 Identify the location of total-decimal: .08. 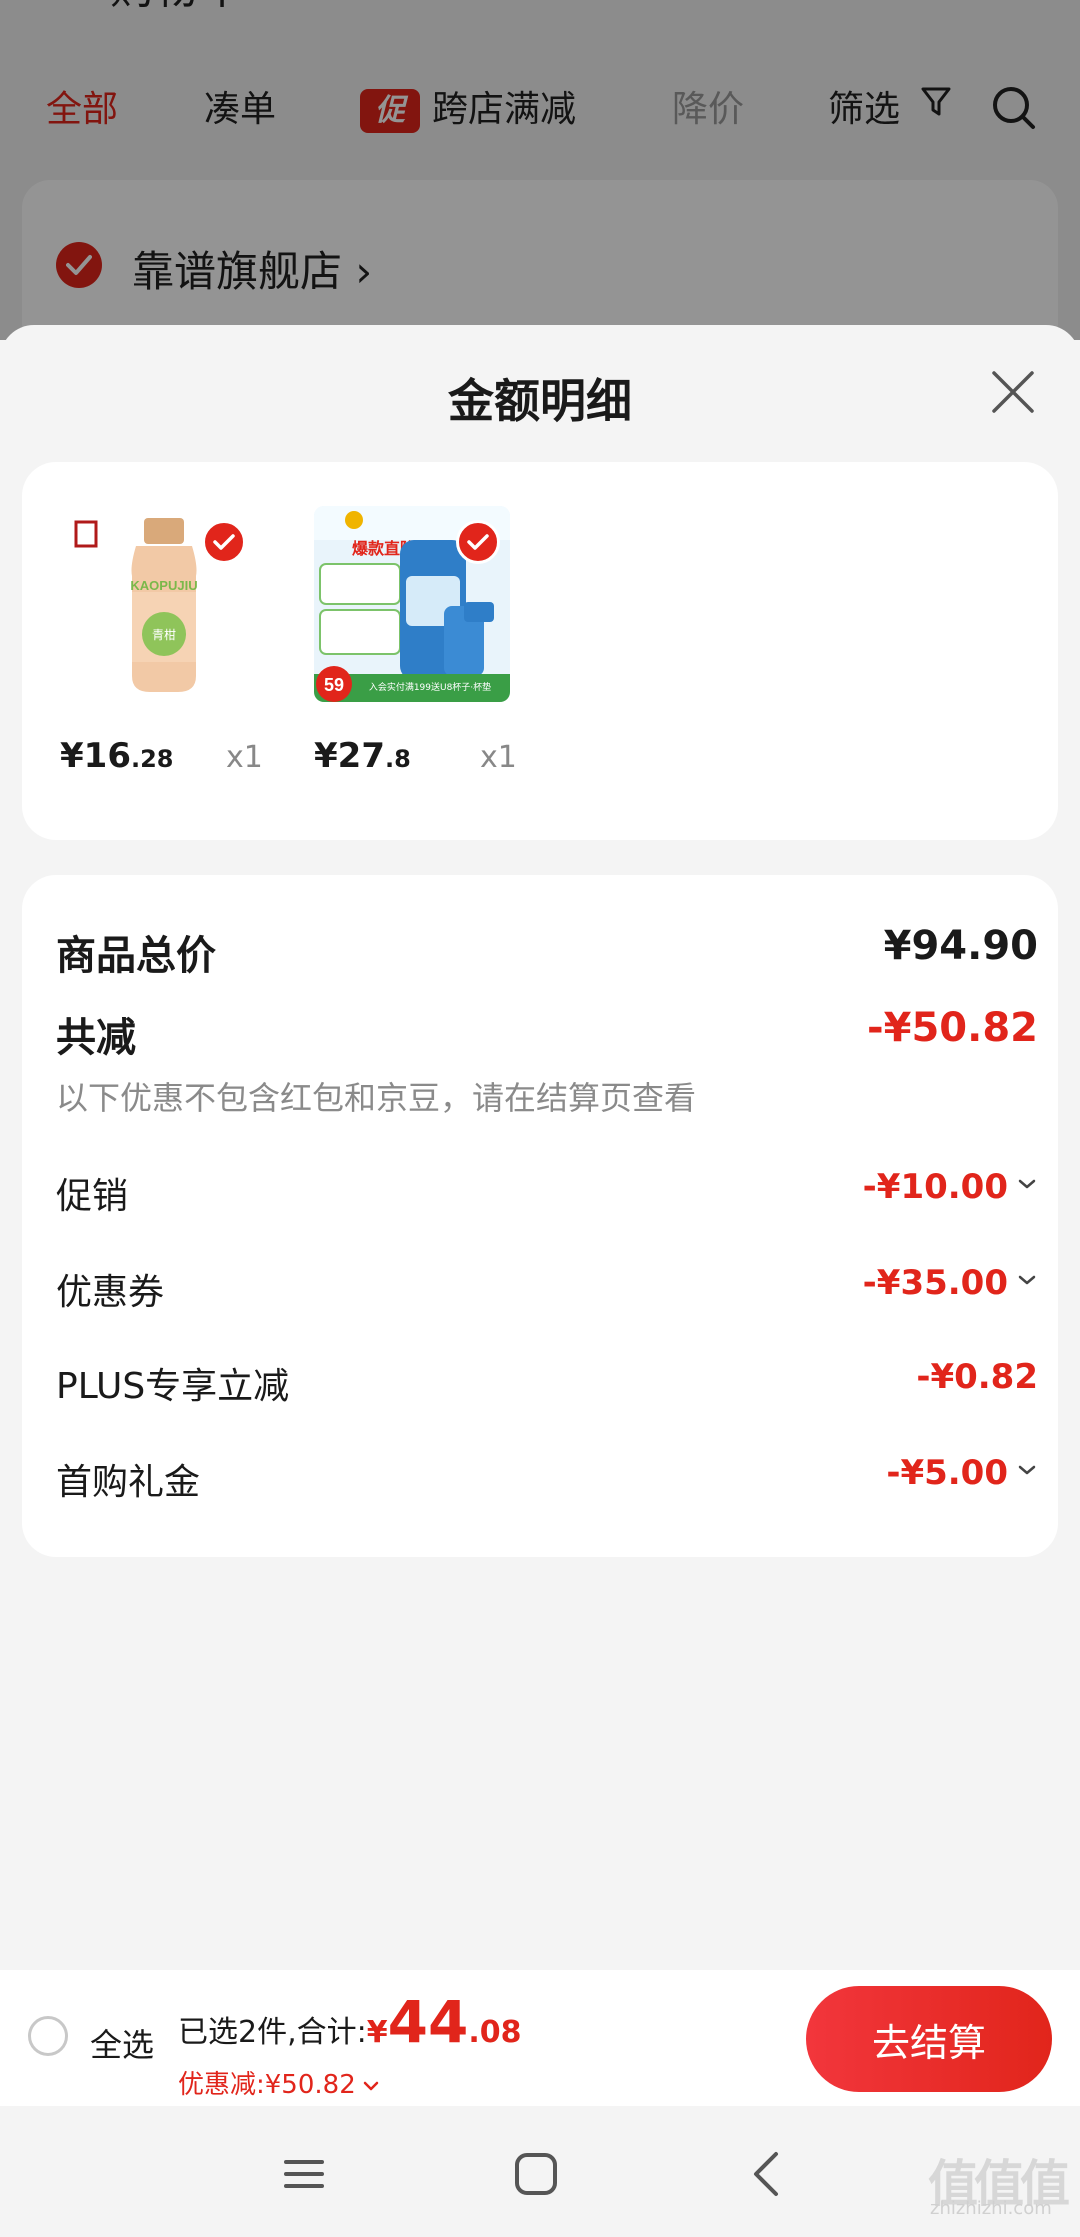
(495, 2032).